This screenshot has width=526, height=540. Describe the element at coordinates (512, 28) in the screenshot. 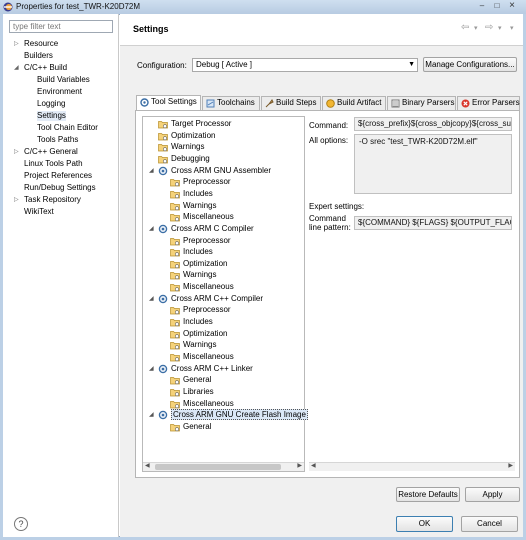

I see `view-menu-icon: ▾` at that location.